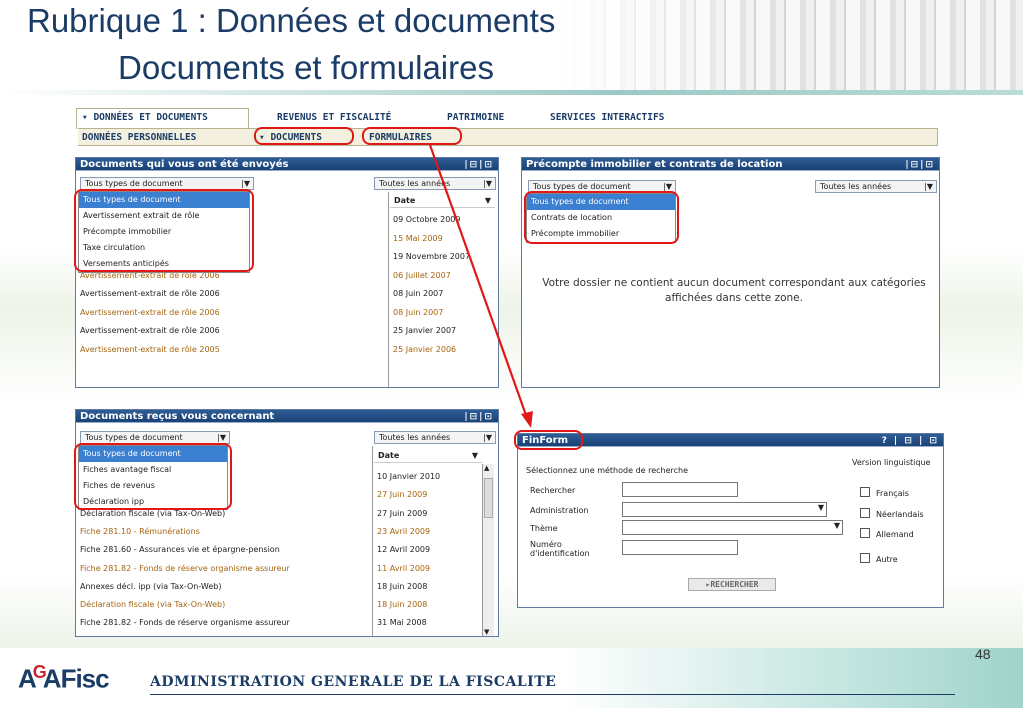 This screenshot has height=708, width=1023. I want to click on footer-org: ADMINISTRATION GENERALE DE LA FISCALITE, so click(353, 682).